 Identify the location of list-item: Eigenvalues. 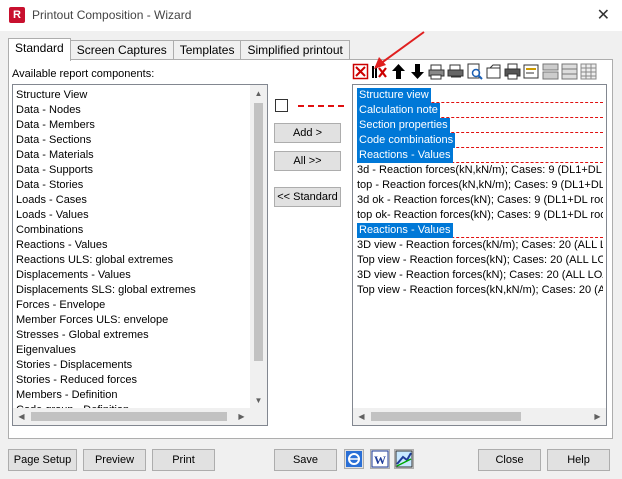
(140, 350).